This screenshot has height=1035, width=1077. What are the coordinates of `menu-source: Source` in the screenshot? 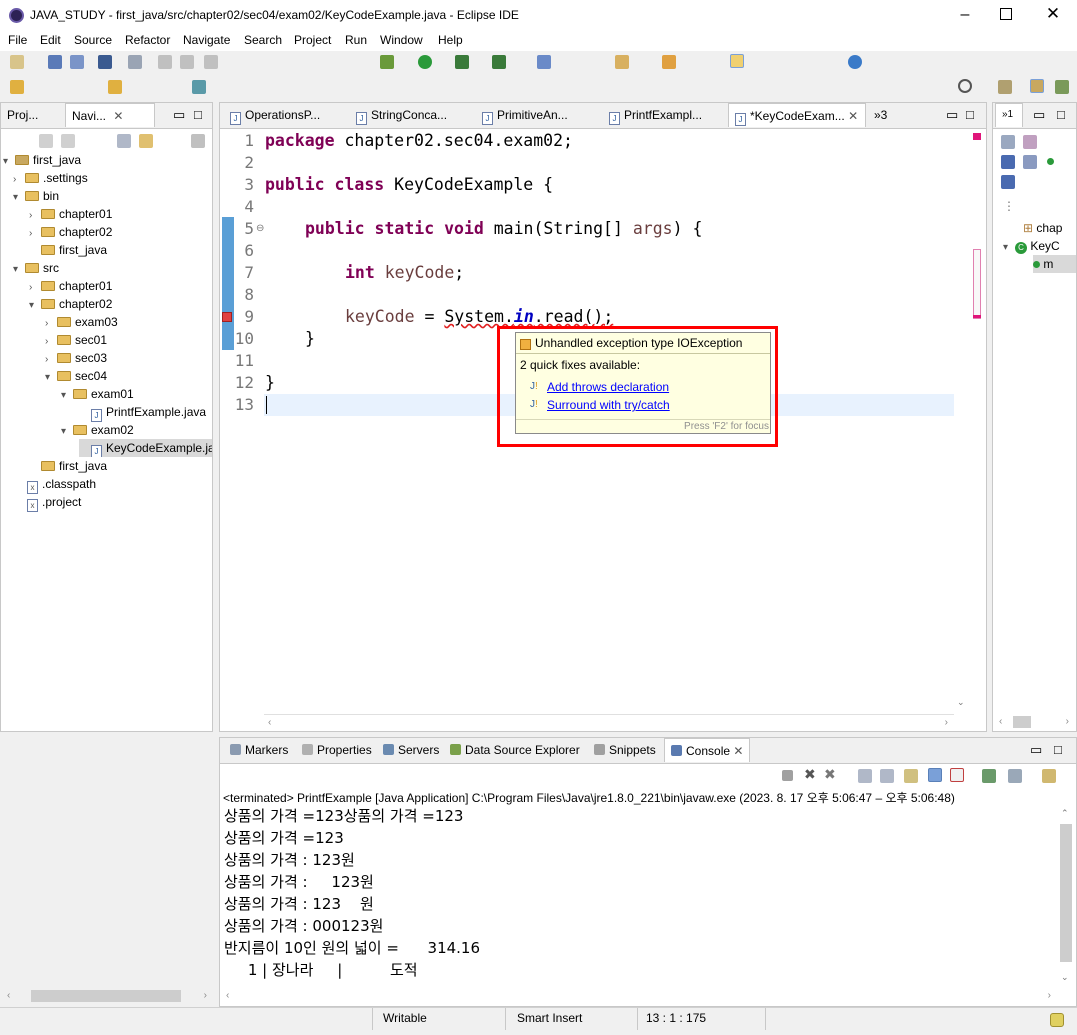 It's located at (93, 40).